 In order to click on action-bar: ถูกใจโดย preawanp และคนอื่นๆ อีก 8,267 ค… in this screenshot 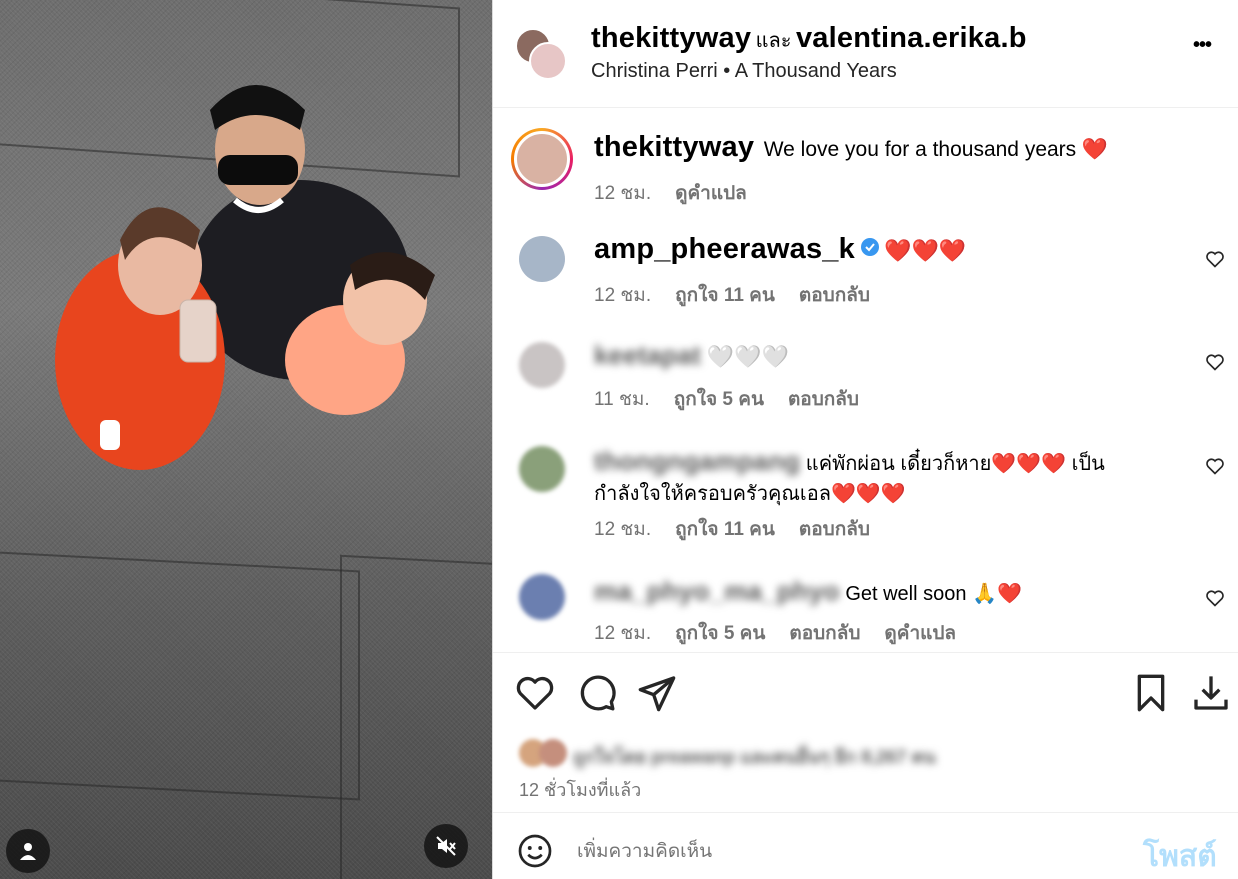, I will do `click(865, 733)`.